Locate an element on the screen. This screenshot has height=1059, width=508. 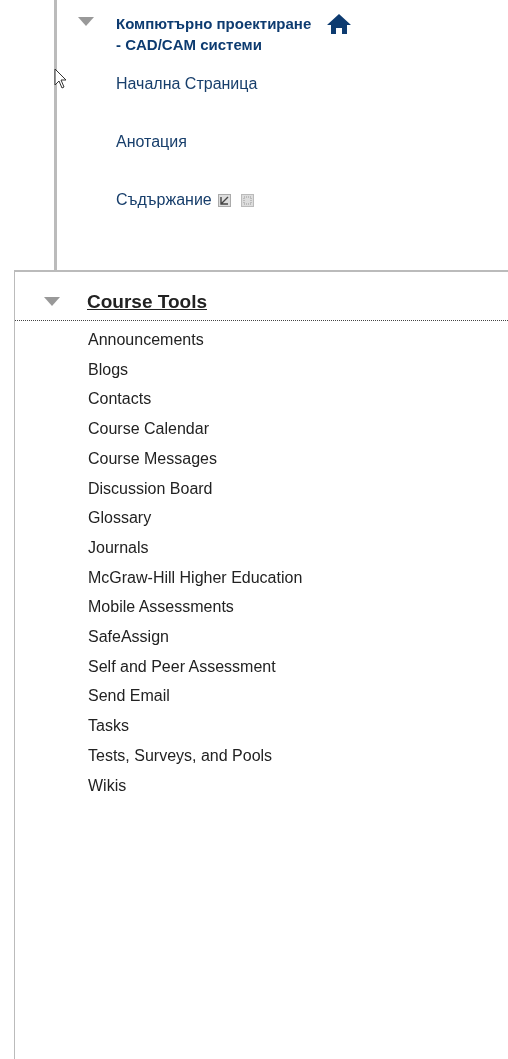
tool-link: Tasks is located at coordinates (72, 726).